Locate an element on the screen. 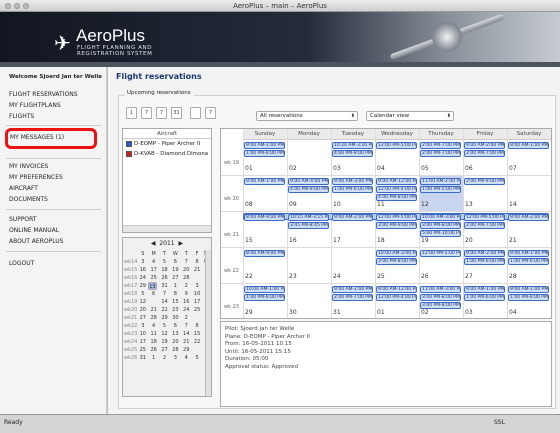 Image resolution: width=560 pixels, height=433 pixels. mini-day: 31 is located at coordinates (142, 358).